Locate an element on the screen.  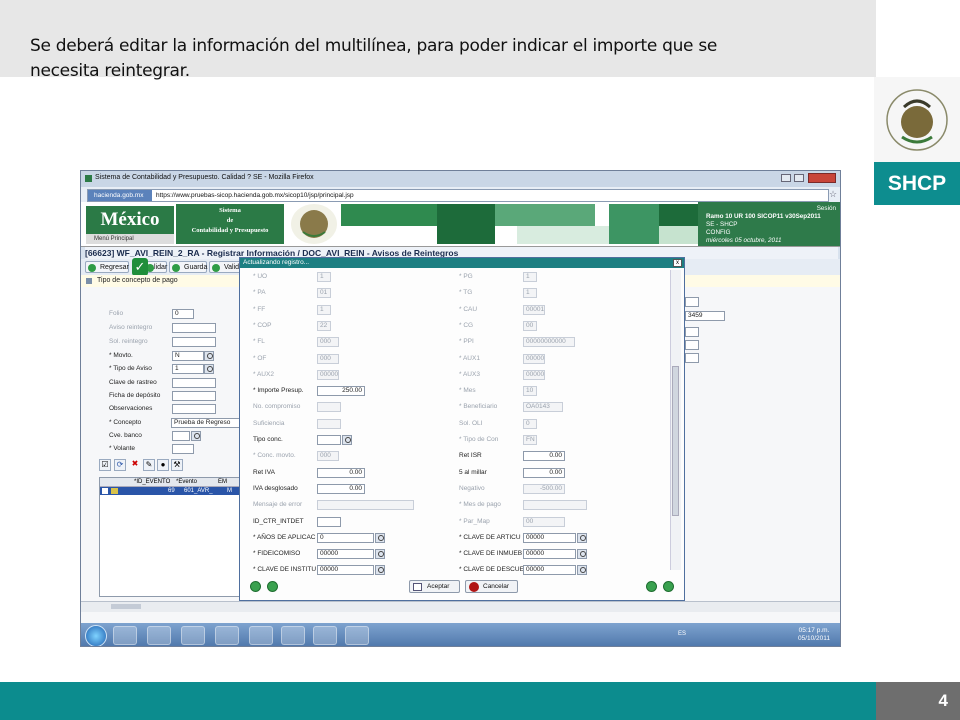
media-player-taskbar-icon is located at coordinates (261, 635).